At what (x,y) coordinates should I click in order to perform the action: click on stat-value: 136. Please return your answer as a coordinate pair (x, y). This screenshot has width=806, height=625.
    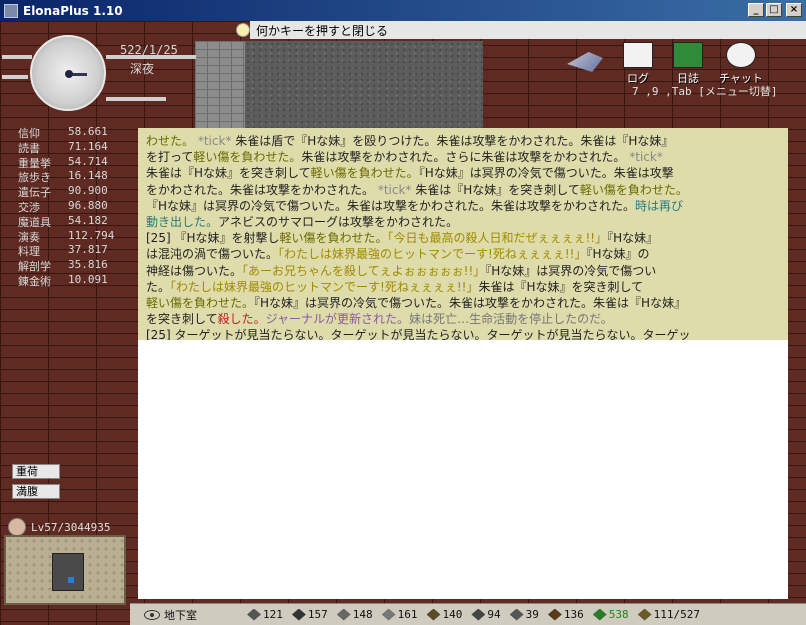
    Looking at the image, I should click on (573, 614).